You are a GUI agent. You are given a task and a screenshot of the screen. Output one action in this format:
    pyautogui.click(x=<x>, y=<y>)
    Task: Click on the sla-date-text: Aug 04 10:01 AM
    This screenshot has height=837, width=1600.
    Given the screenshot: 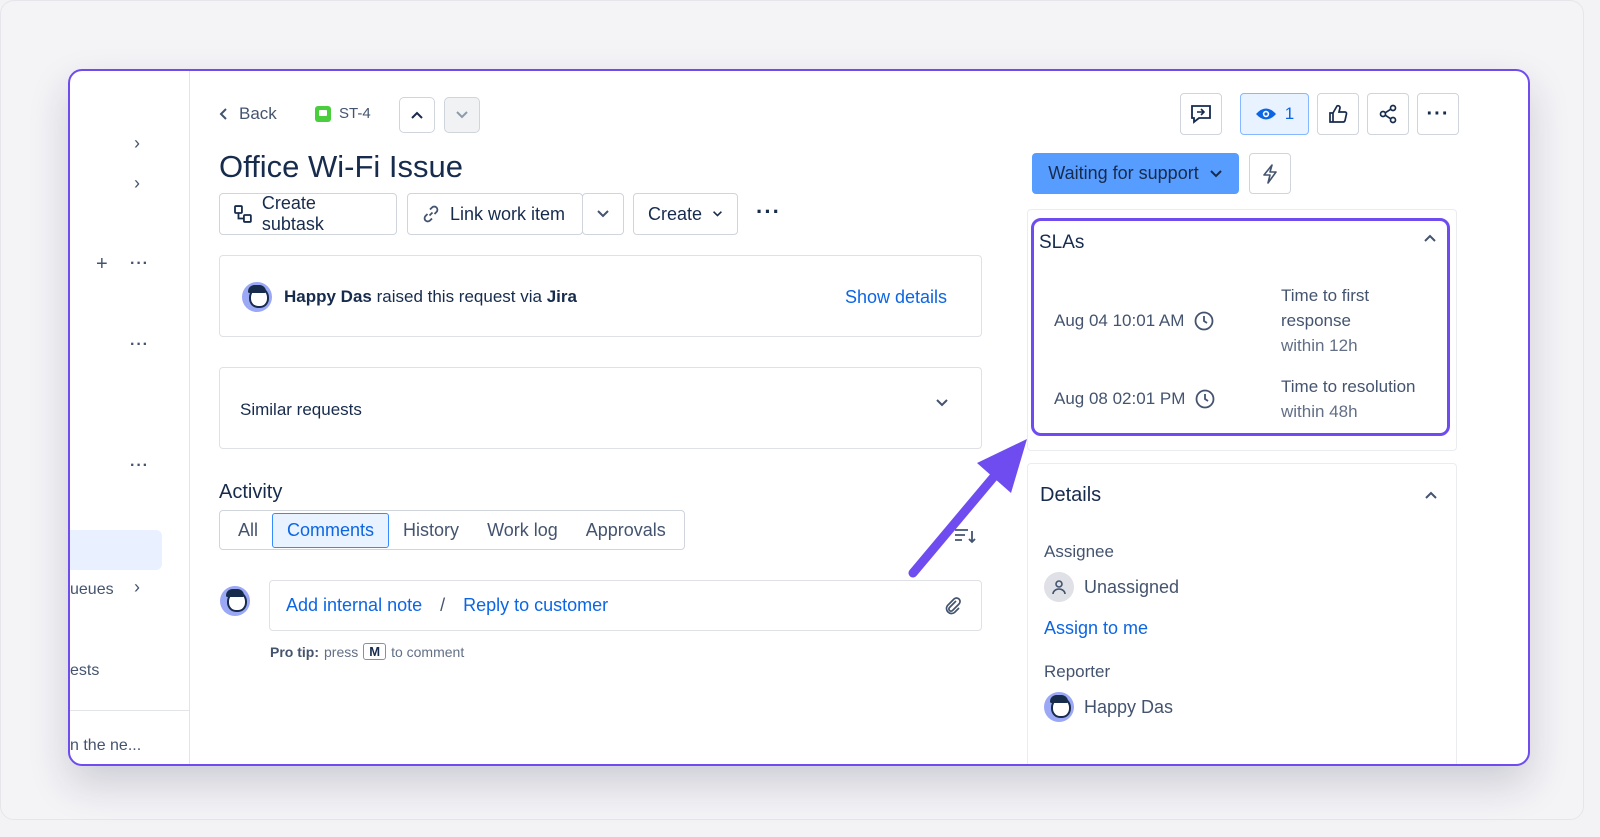 What is the action you would take?
    pyautogui.click(x=1119, y=320)
    